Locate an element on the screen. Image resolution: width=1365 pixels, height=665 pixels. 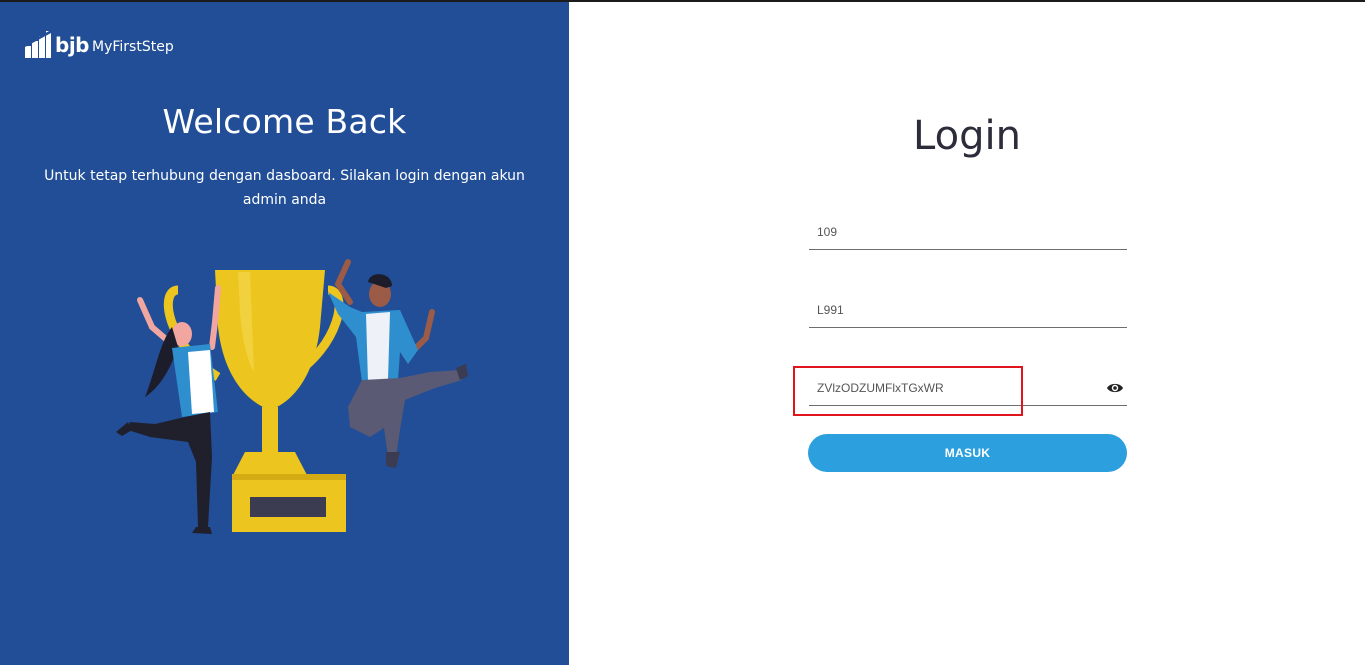
brand-name: MyFirstStep is located at coordinates (133, 46).